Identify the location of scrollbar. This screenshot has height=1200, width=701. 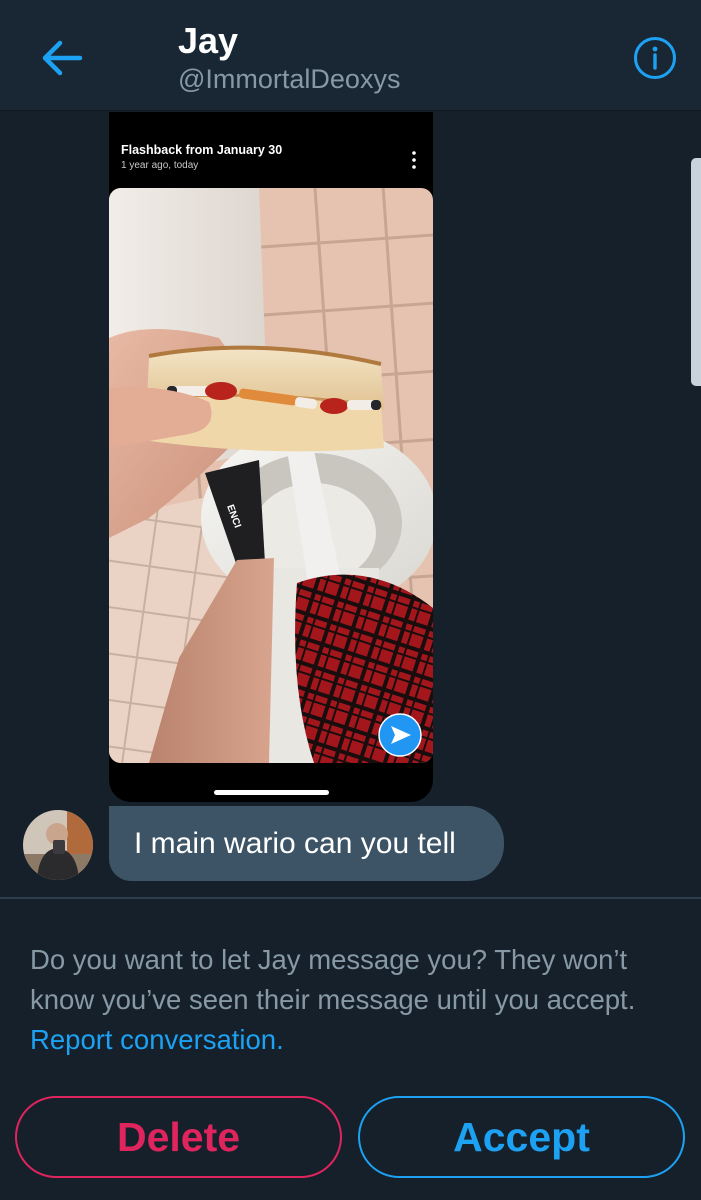
(696, 272).